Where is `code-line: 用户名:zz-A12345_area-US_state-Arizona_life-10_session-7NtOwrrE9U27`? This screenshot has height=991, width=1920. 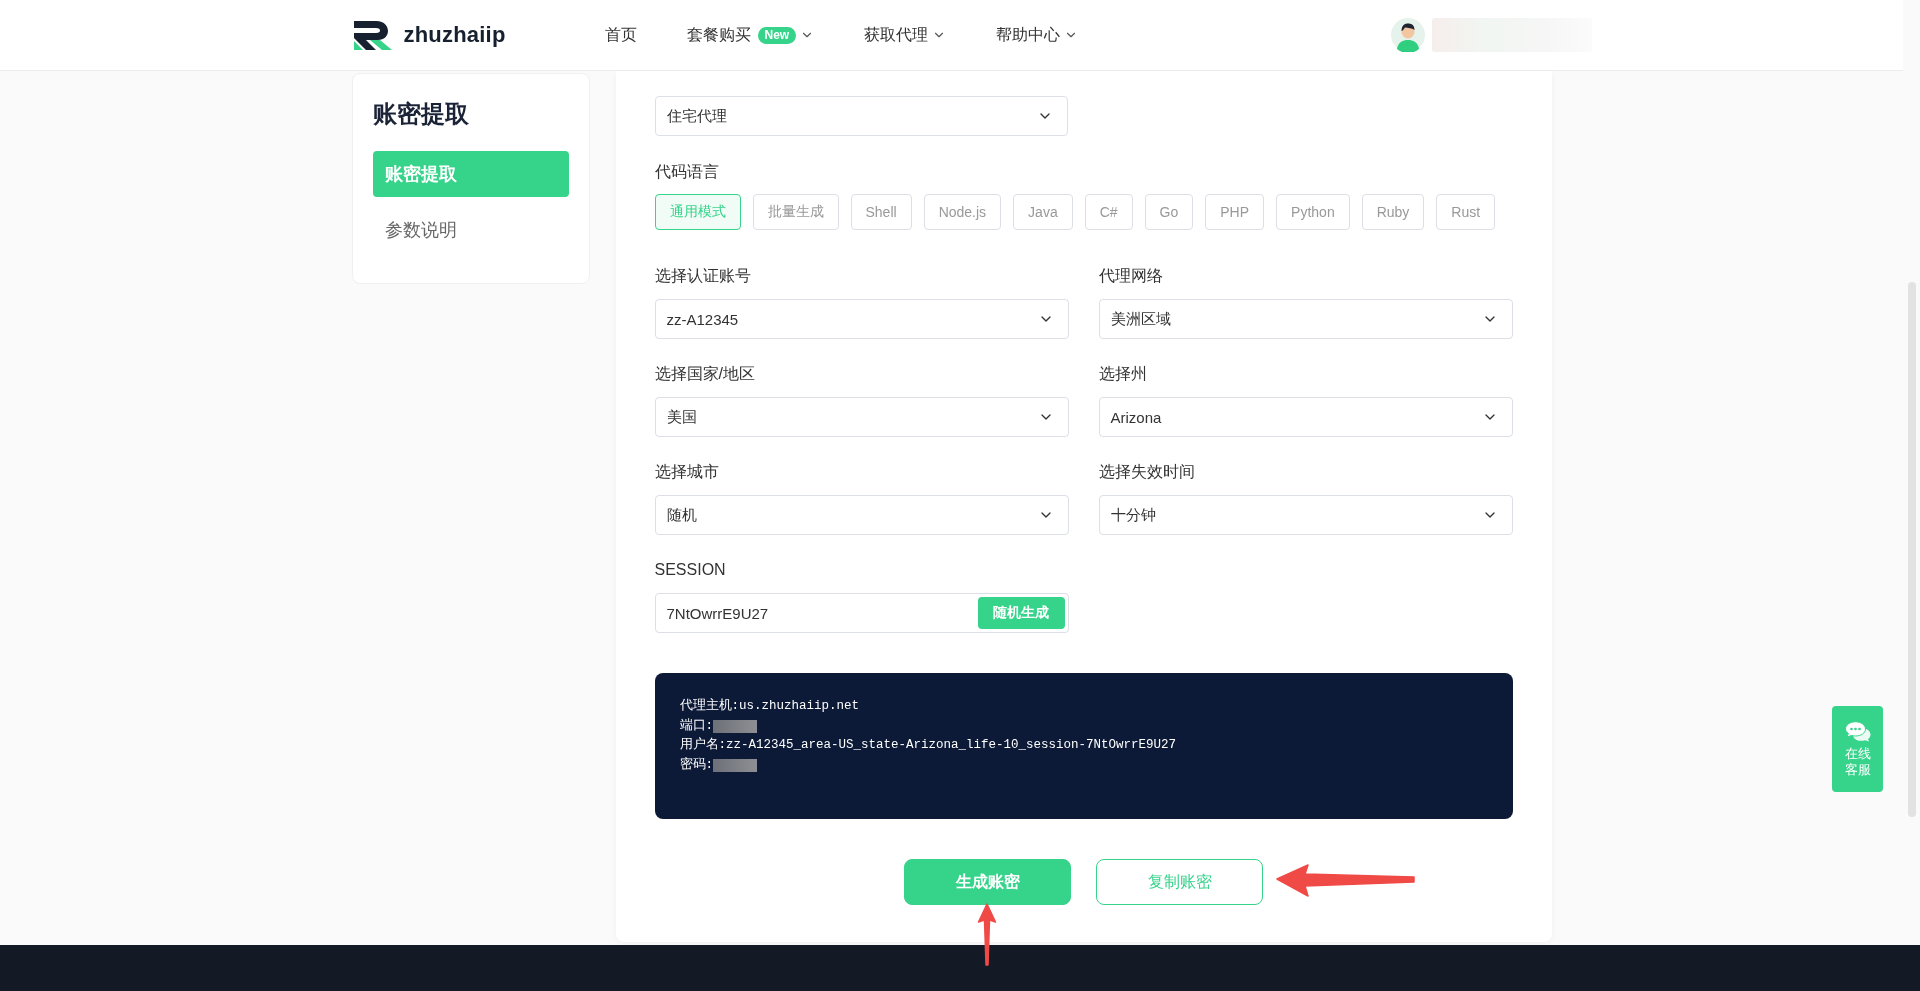
code-line: 用户名:zz-A12345_area-US_state-Arizona_life-10_session-7NtOwrrE9U27 is located at coordinates (928, 745).